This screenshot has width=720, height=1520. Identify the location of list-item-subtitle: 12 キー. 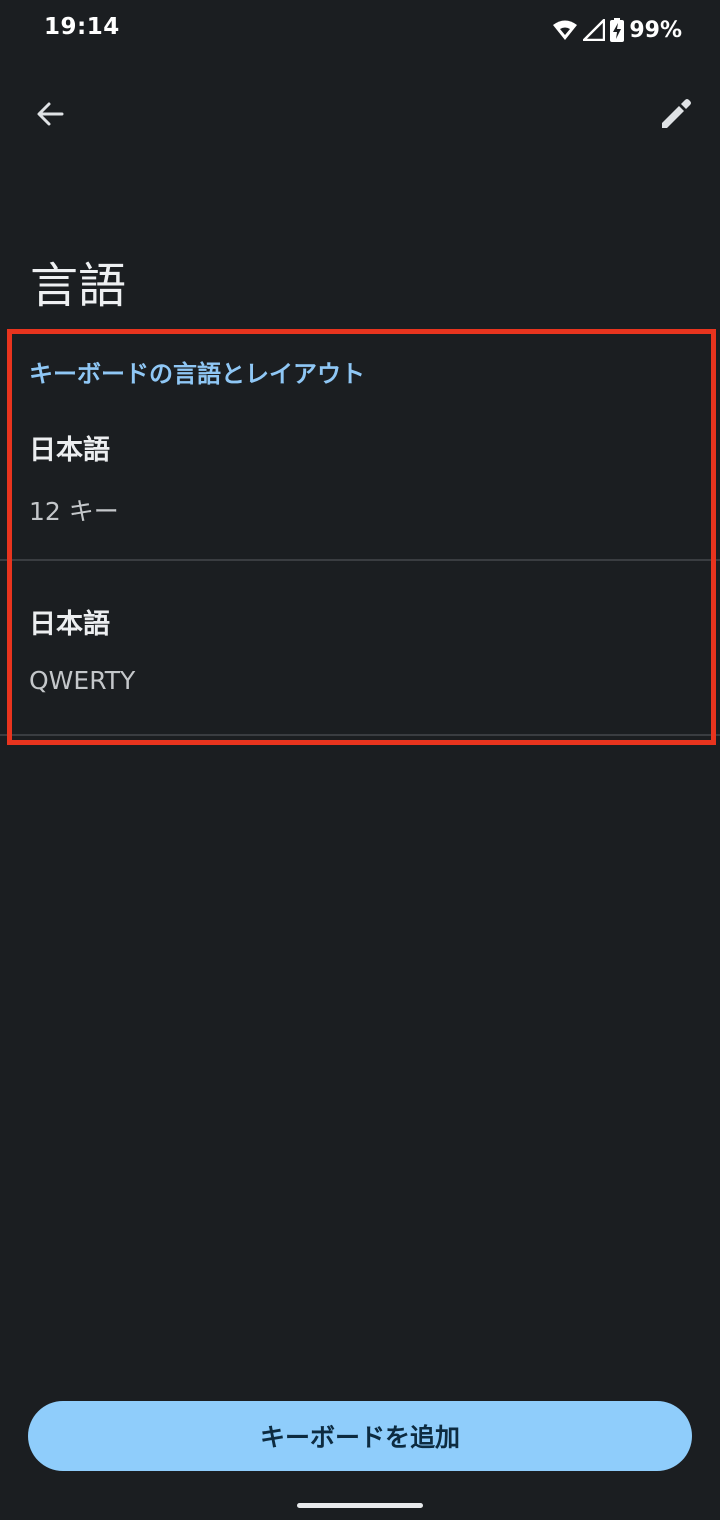
(74, 511).